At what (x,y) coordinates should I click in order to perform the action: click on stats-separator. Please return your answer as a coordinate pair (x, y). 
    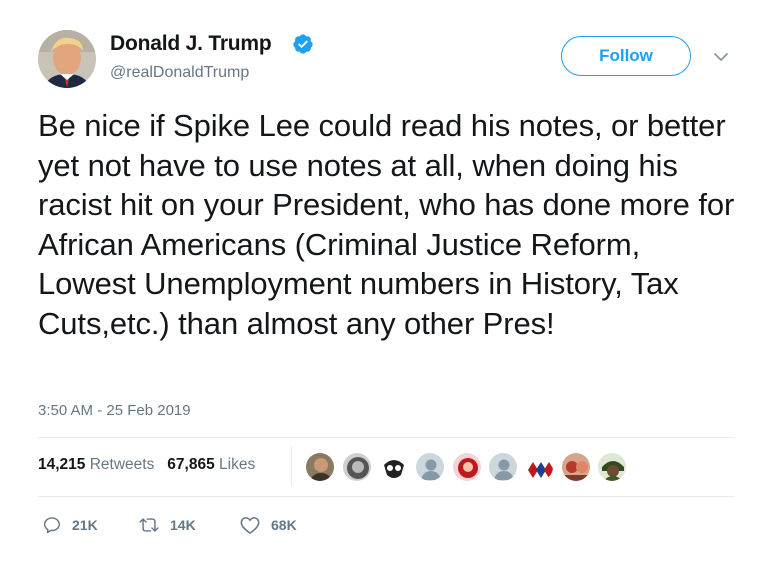
    Looking at the image, I should click on (291, 466).